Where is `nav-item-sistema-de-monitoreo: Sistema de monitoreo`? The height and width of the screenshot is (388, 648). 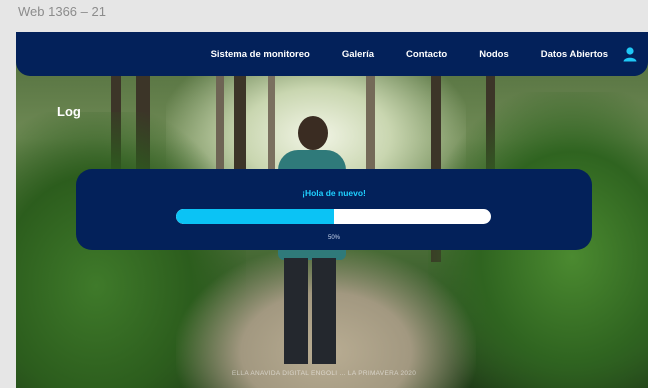
nav-item-sistema-de-monitoreo: Sistema de monitoreo is located at coordinates (260, 54).